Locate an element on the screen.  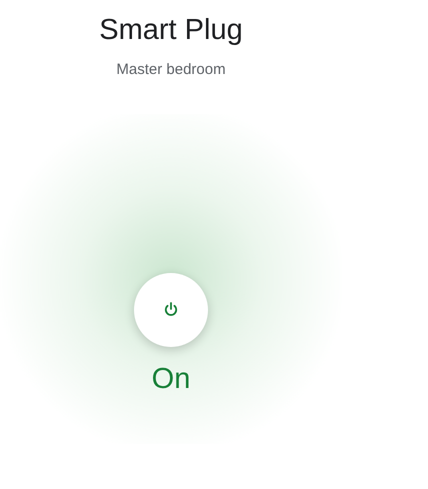
room-label: Master bedroom is located at coordinates (171, 69).